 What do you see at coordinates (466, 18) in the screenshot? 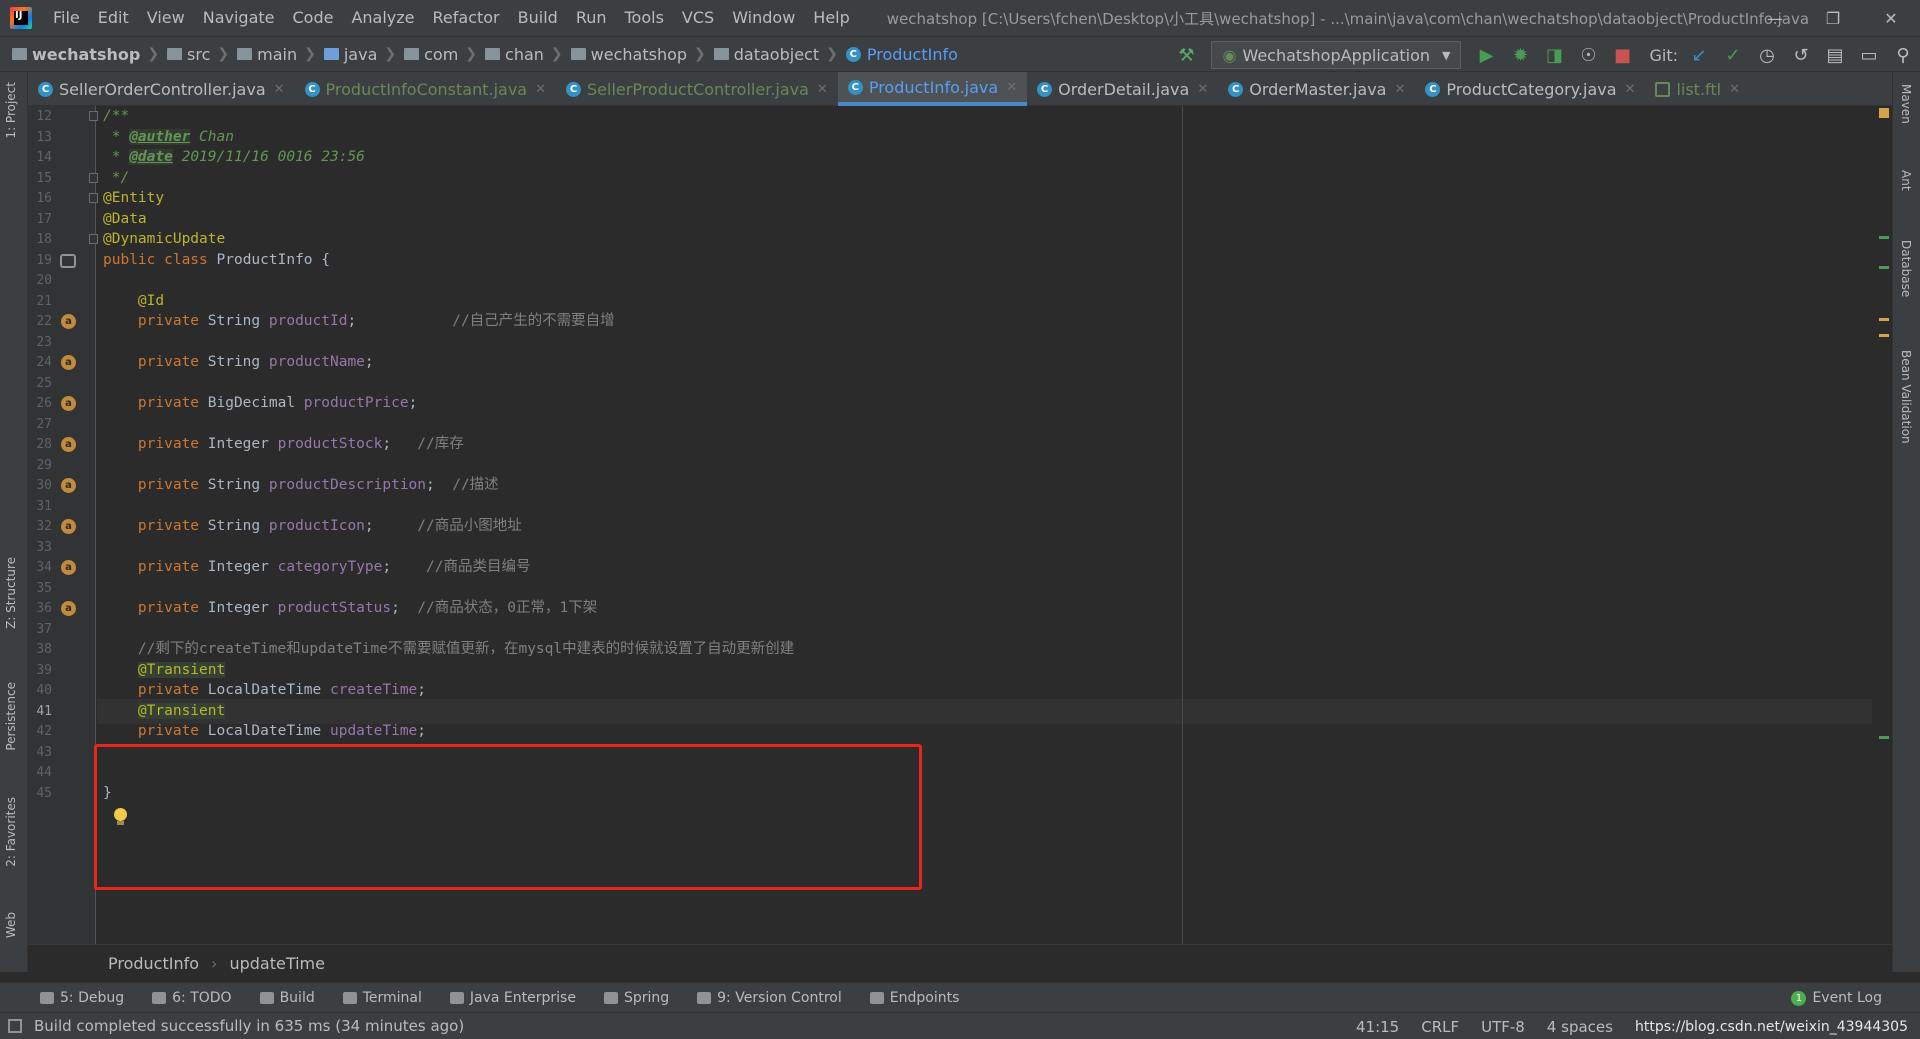
I see `menu-refactor: Refactor` at bounding box center [466, 18].